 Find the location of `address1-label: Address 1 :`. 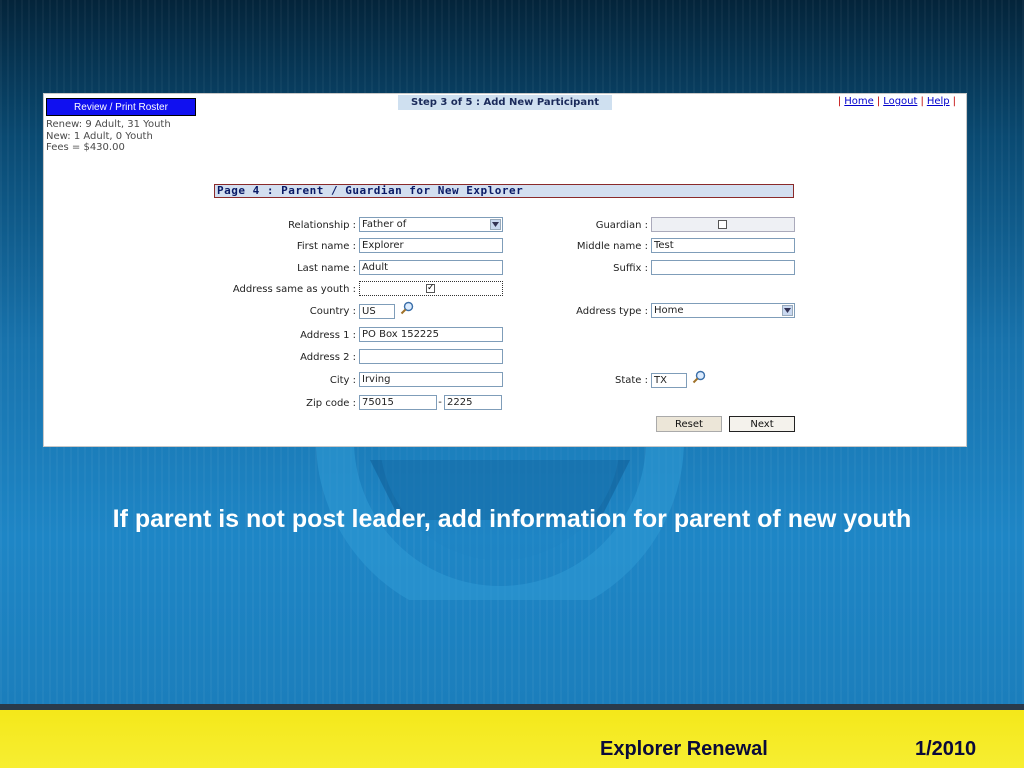

address1-label: Address 1 : is located at coordinates (328, 335).